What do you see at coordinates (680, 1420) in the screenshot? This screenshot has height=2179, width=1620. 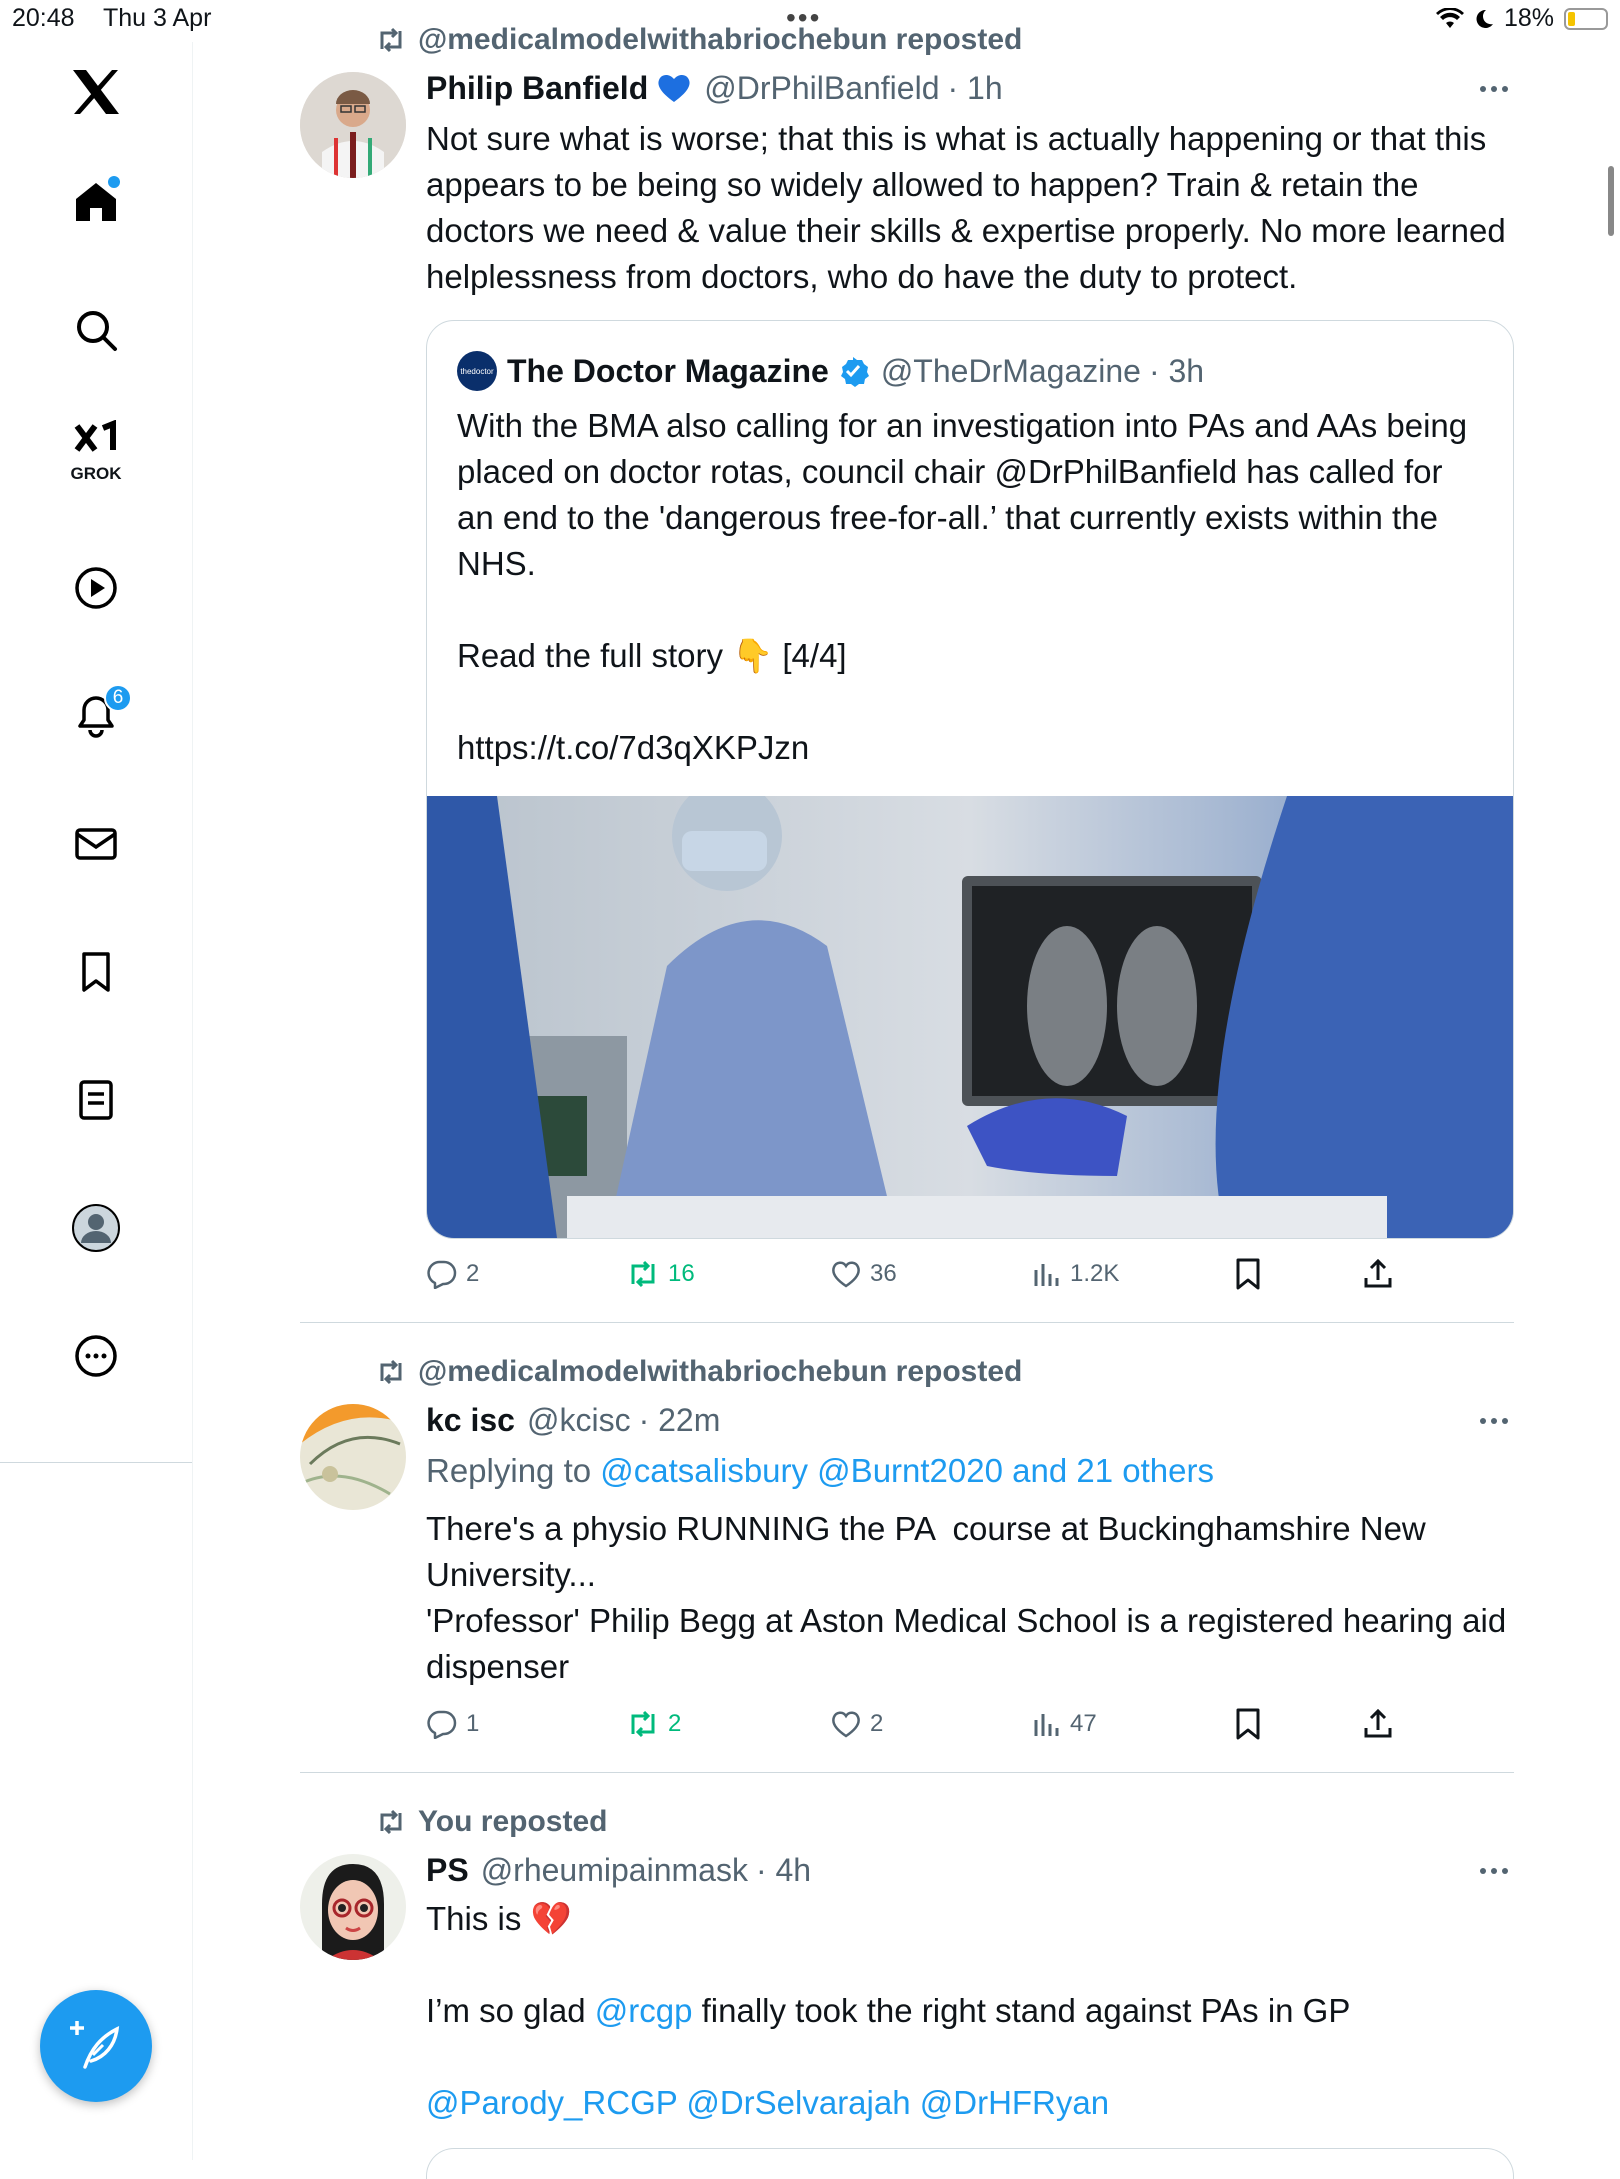 I see `post-time: · 22m` at bounding box center [680, 1420].